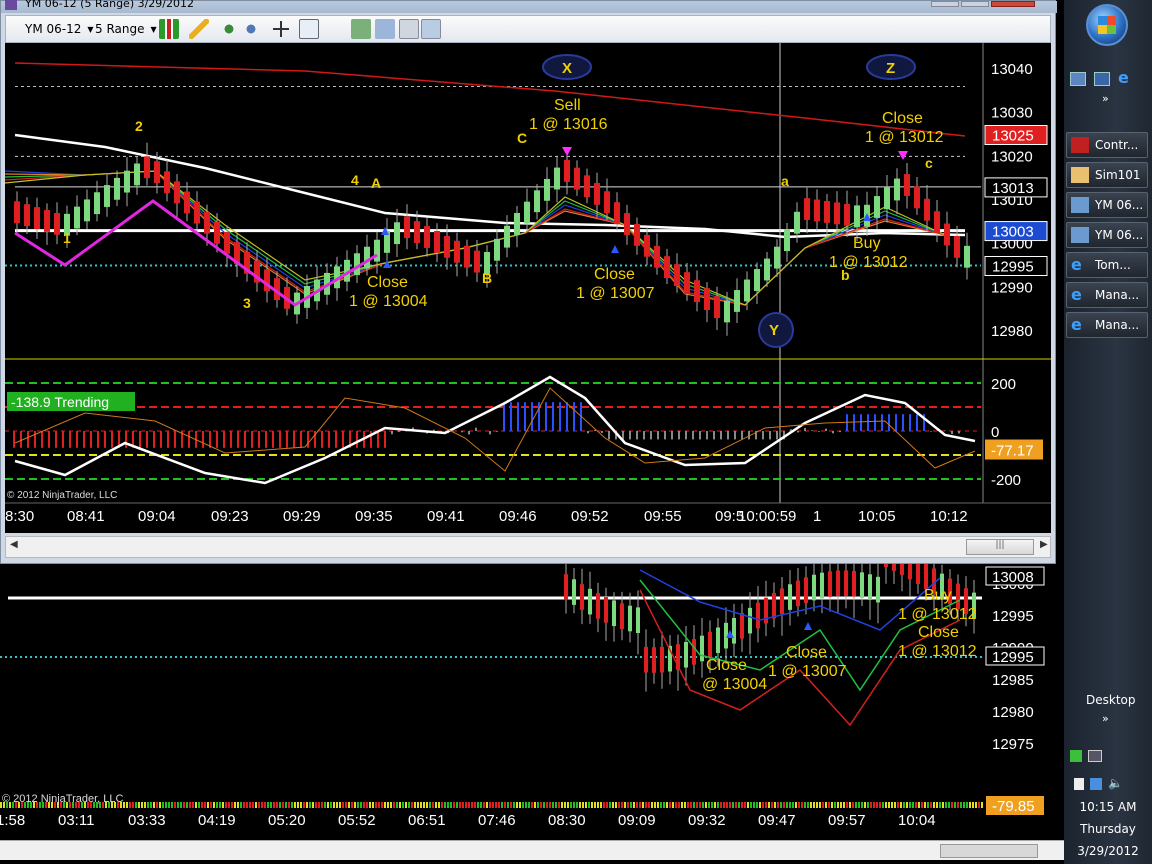  What do you see at coordinates (1096, 784) in the screenshot?
I see `tray-network-icon` at bounding box center [1096, 784].